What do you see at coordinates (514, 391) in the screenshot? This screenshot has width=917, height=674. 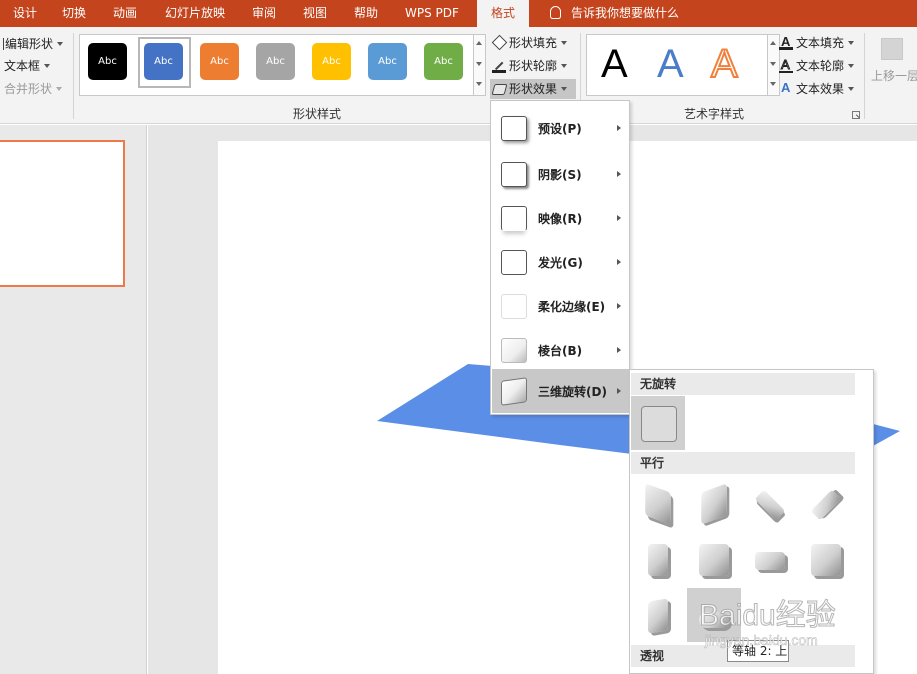 I see `3d-rotation-icon` at bounding box center [514, 391].